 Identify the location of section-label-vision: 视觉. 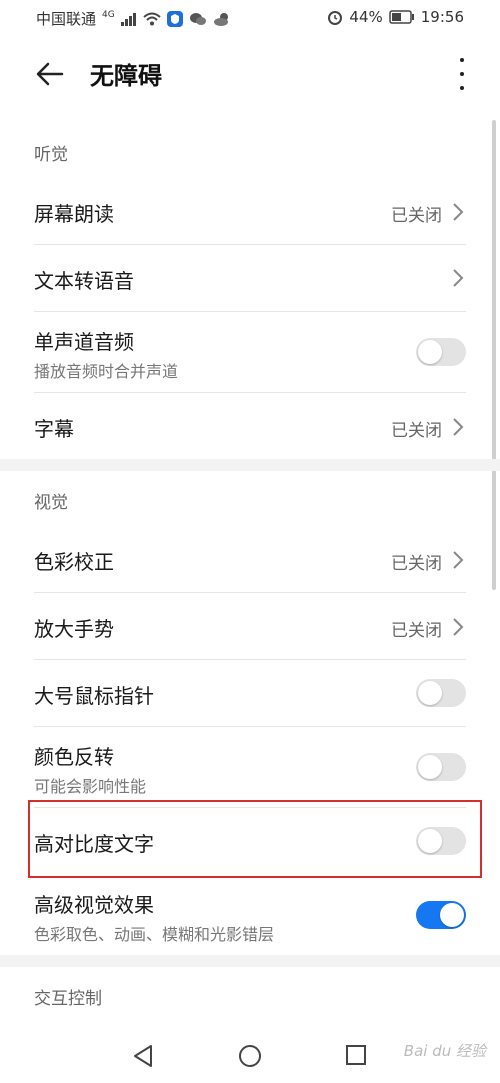
(51, 503).